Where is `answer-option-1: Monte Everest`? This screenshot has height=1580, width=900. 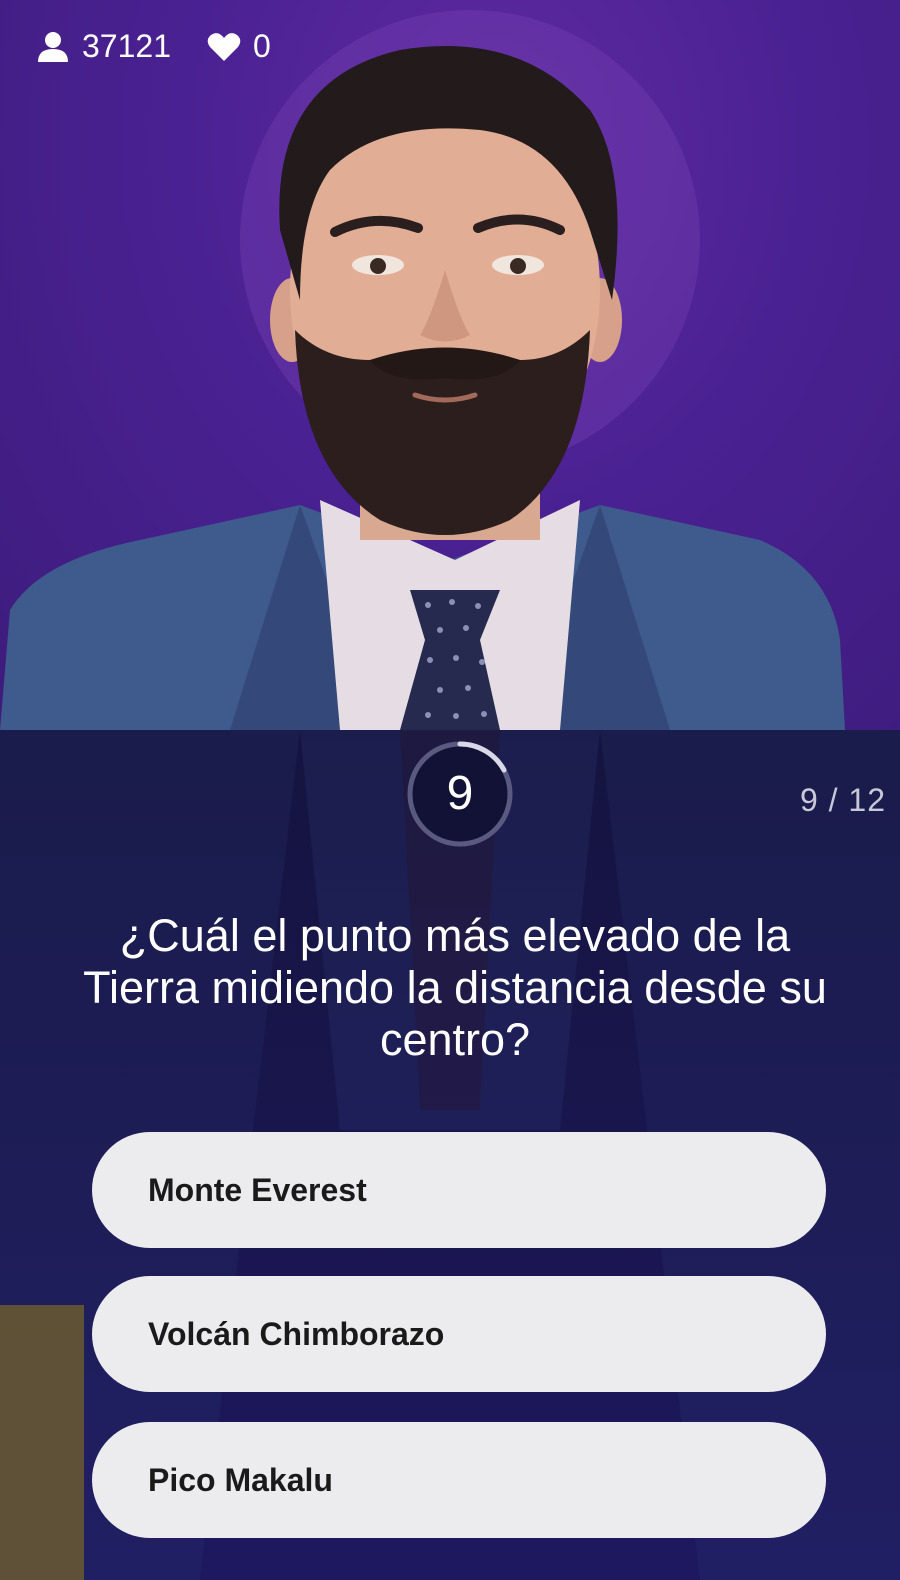
answer-option-1: Monte Everest is located at coordinates (459, 1190).